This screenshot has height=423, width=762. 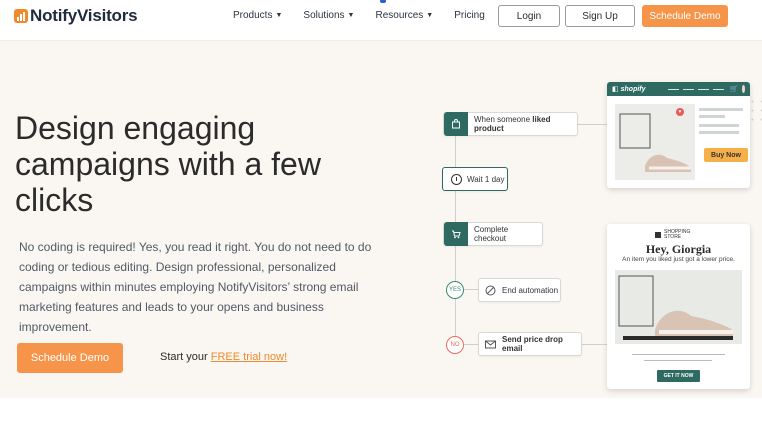 I want to click on trial-prefix: Start your, so click(x=185, y=357).